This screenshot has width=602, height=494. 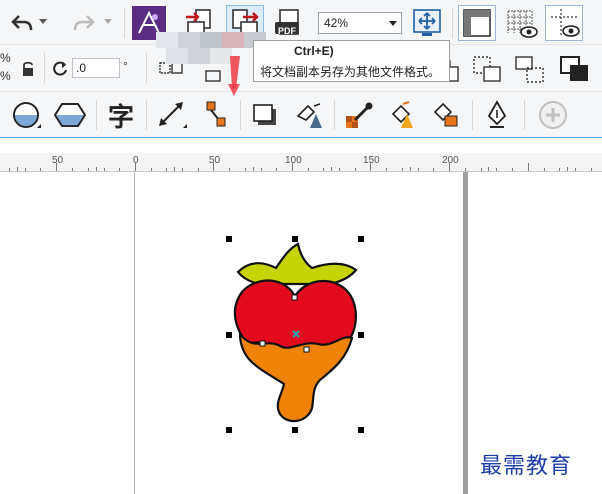 I want to click on ellipse-icon, so click(x=27, y=115).